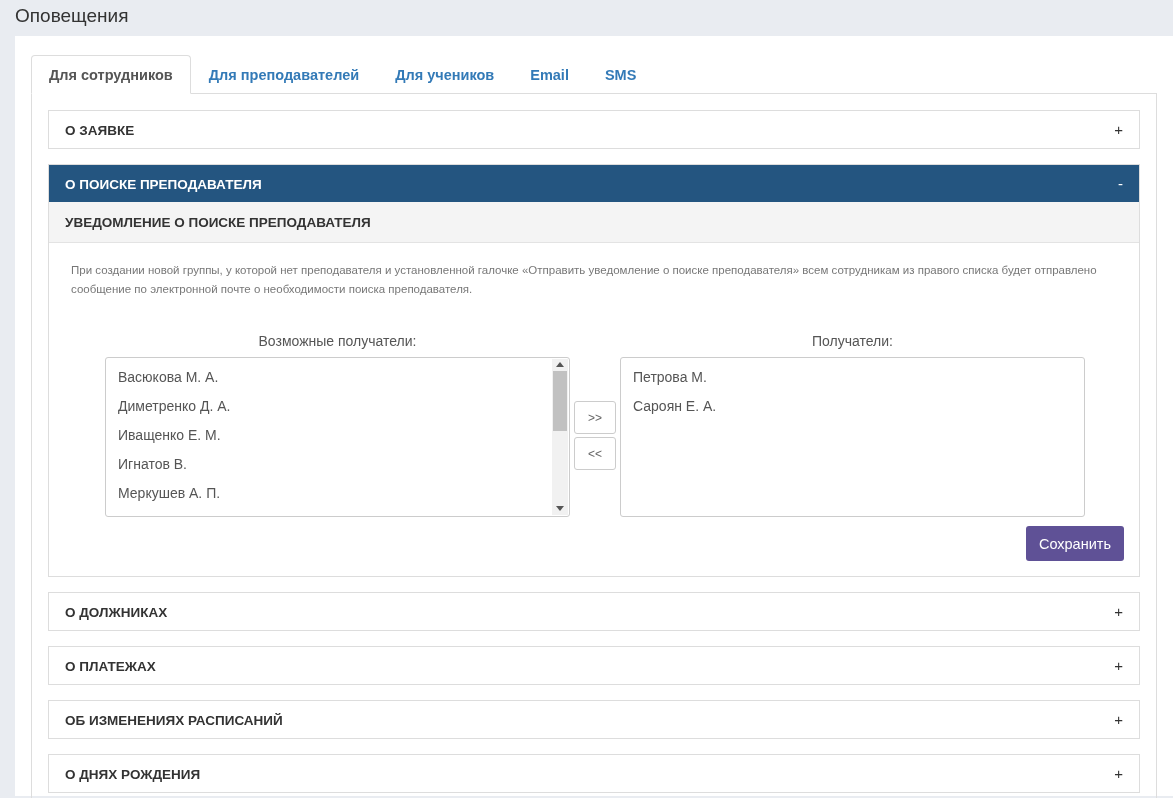 This screenshot has width=1173, height=798. Describe the element at coordinates (328, 496) in the screenshot. I see `list-item: Меркушев А. П.` at that location.